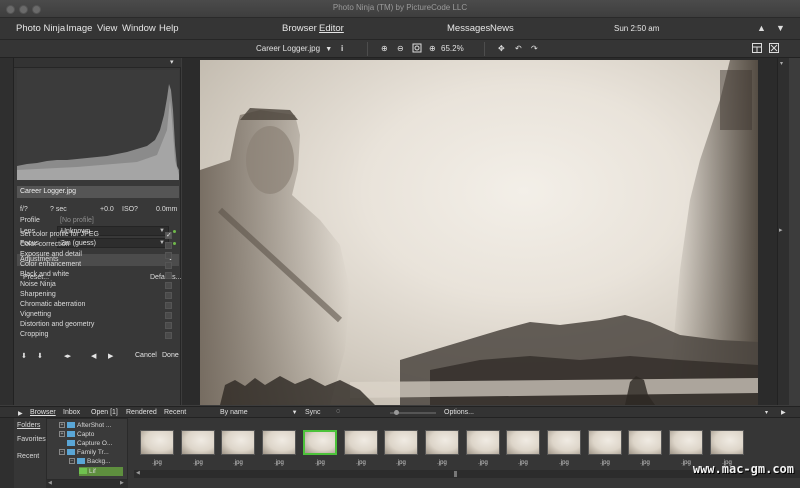 The image size is (800, 488). Describe the element at coordinates (101, 471) in the screenshot. I see `folder-node-selected: Lif` at that location.